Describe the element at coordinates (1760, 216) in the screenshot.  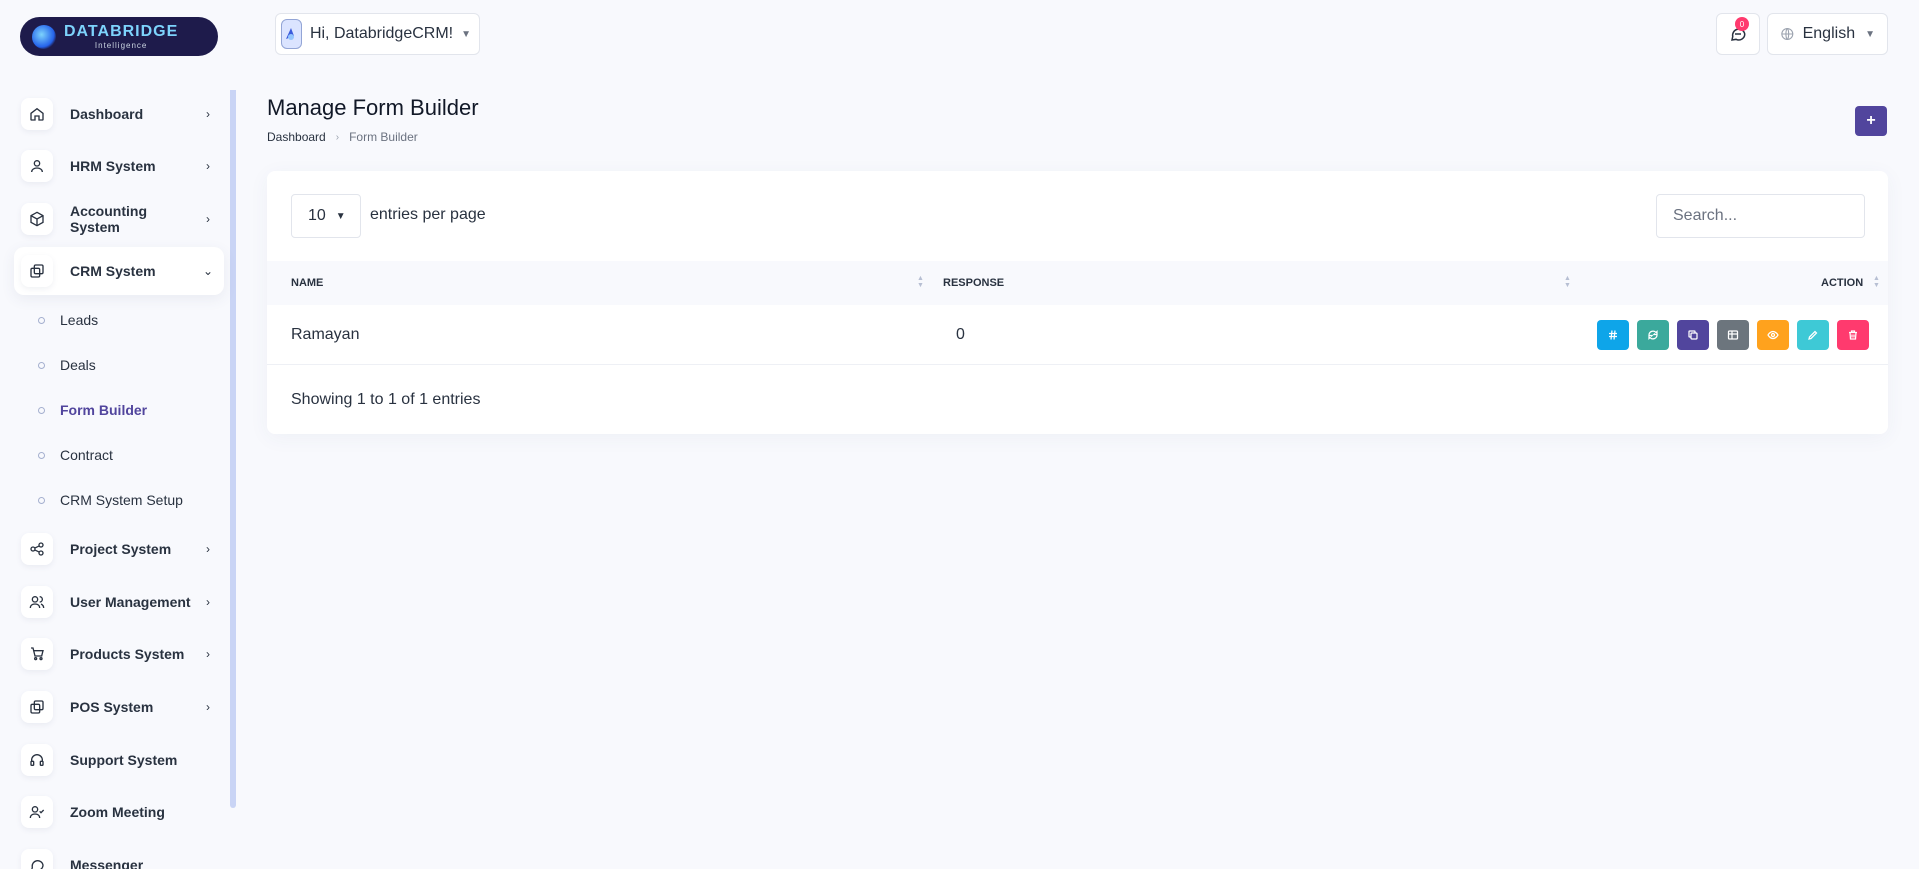
I see `search-input` at that location.